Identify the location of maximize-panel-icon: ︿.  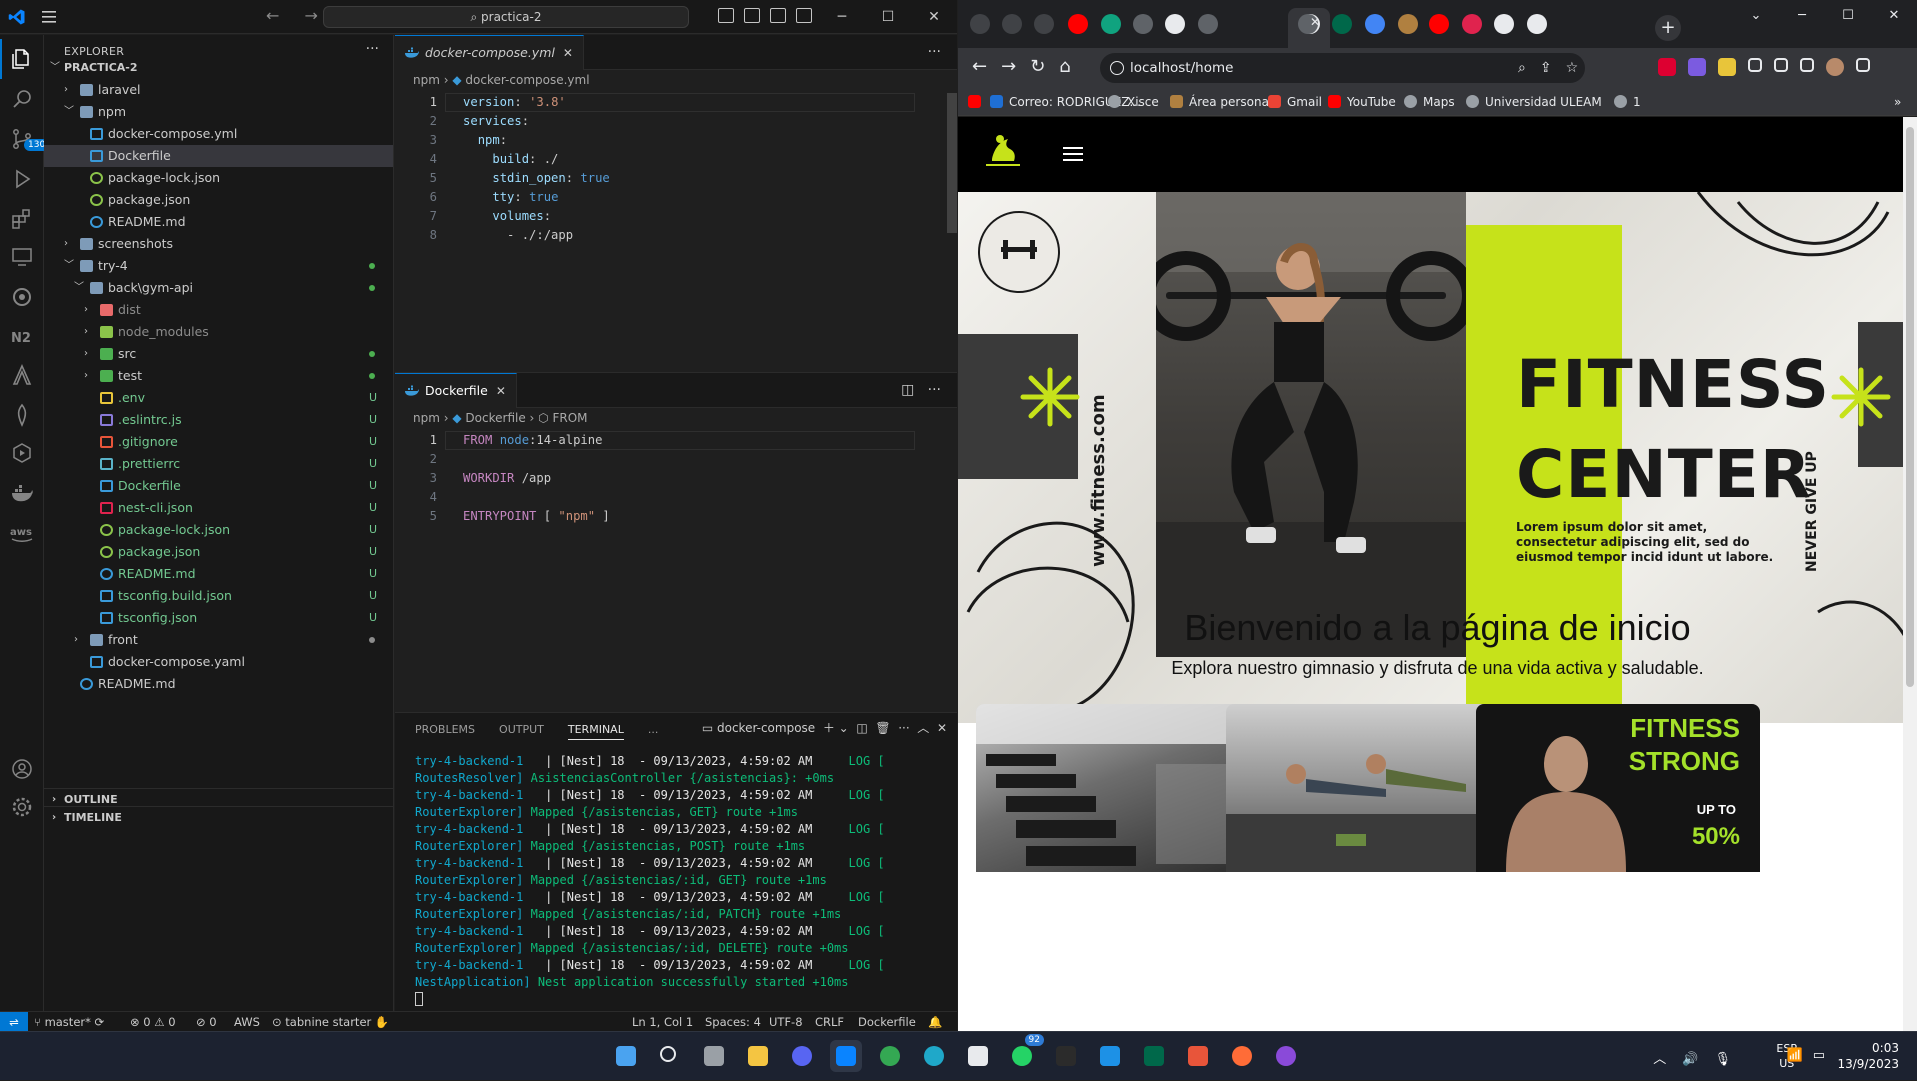
(923, 728).